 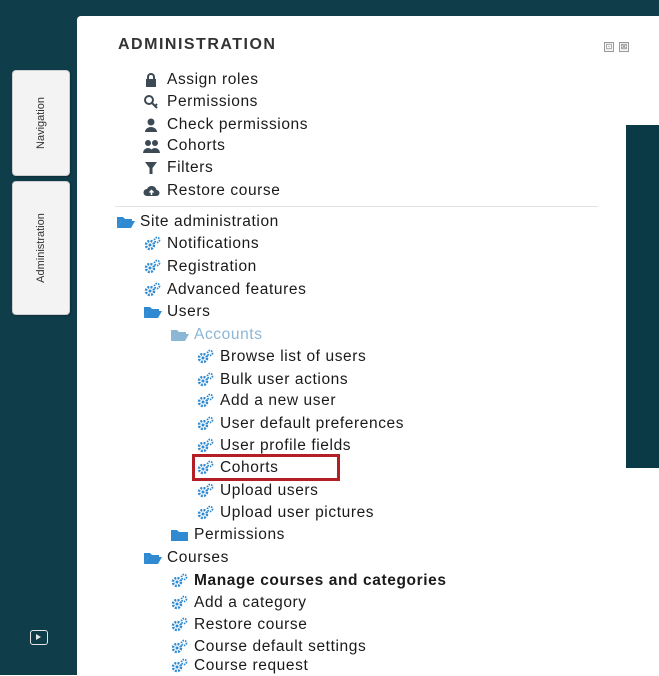 I want to click on link-add-a-category: Add a category, so click(x=238, y=603).